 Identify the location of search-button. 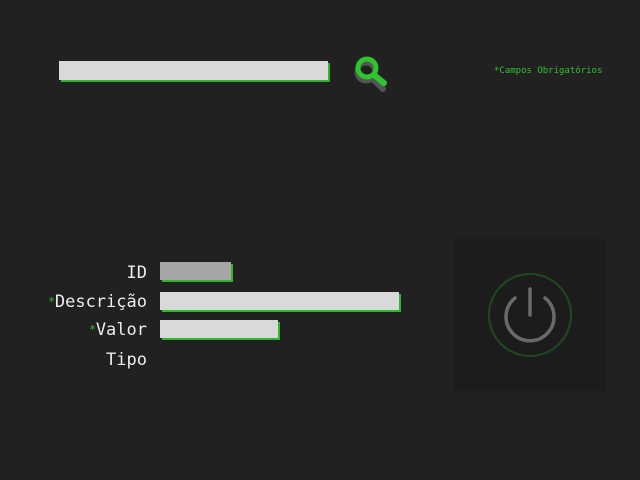
(370, 72).